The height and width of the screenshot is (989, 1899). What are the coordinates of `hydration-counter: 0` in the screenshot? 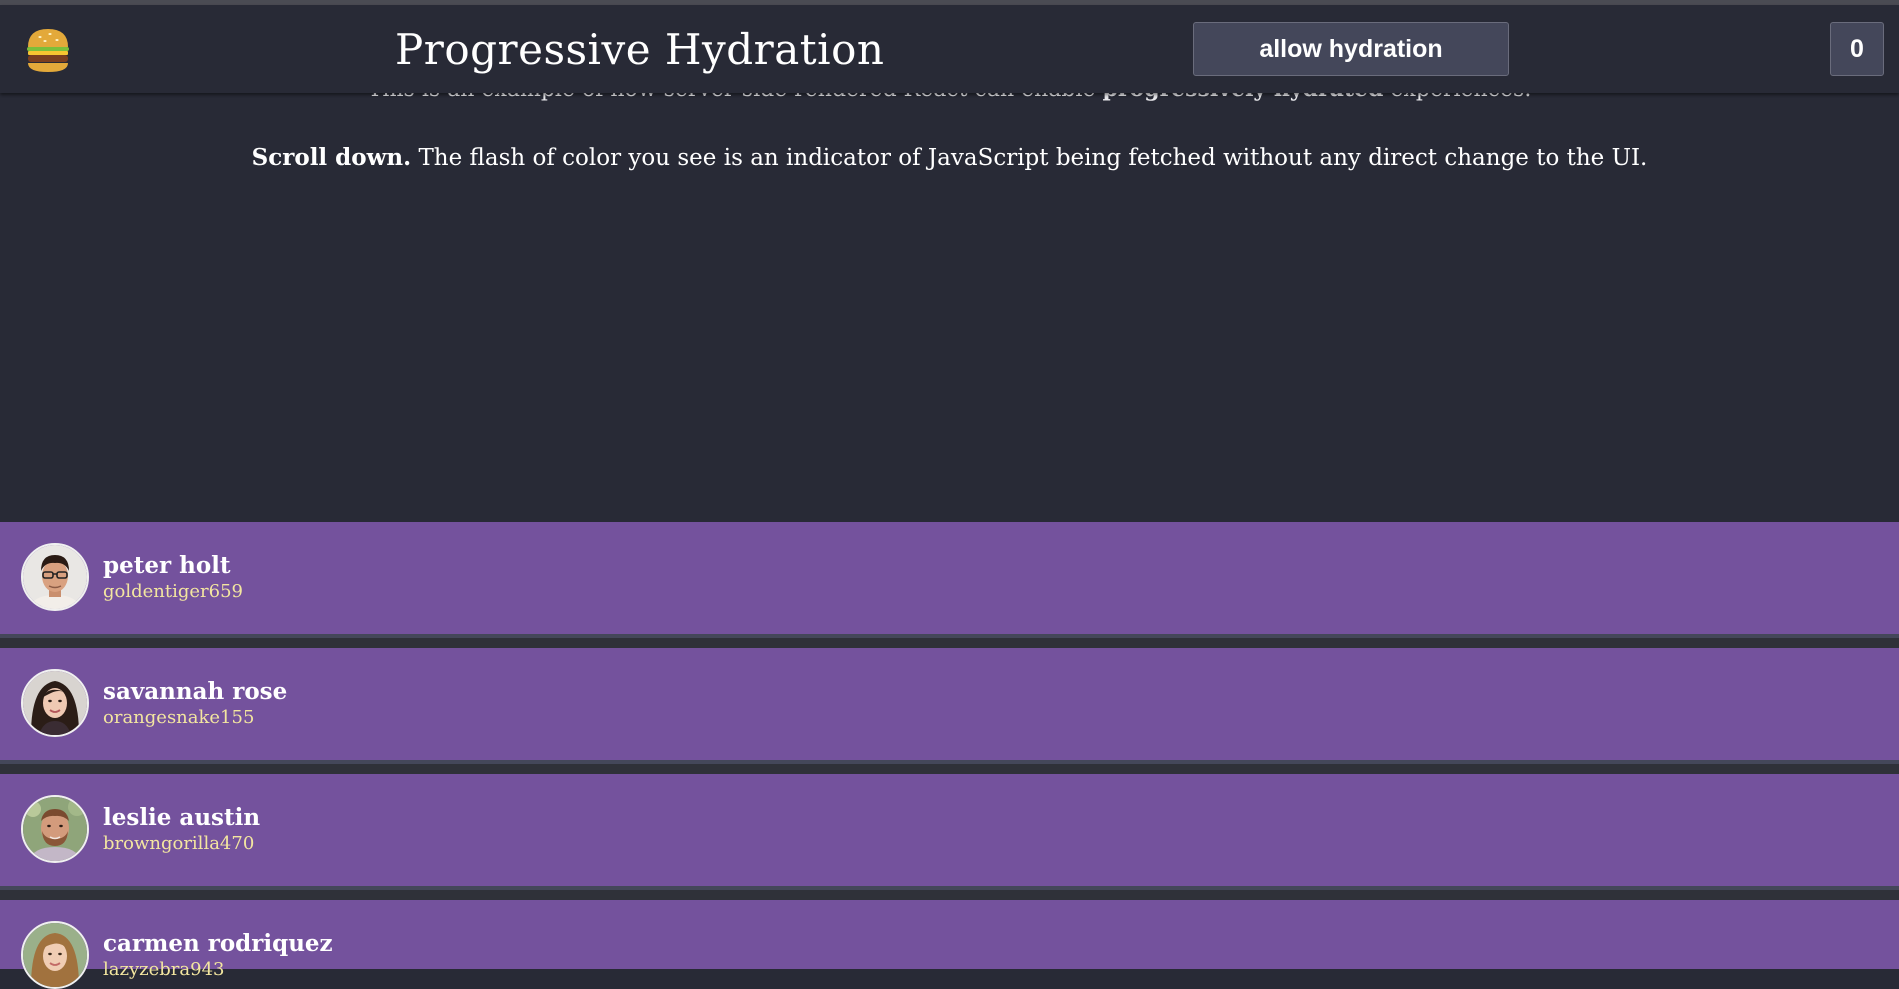 It's located at (1857, 49).